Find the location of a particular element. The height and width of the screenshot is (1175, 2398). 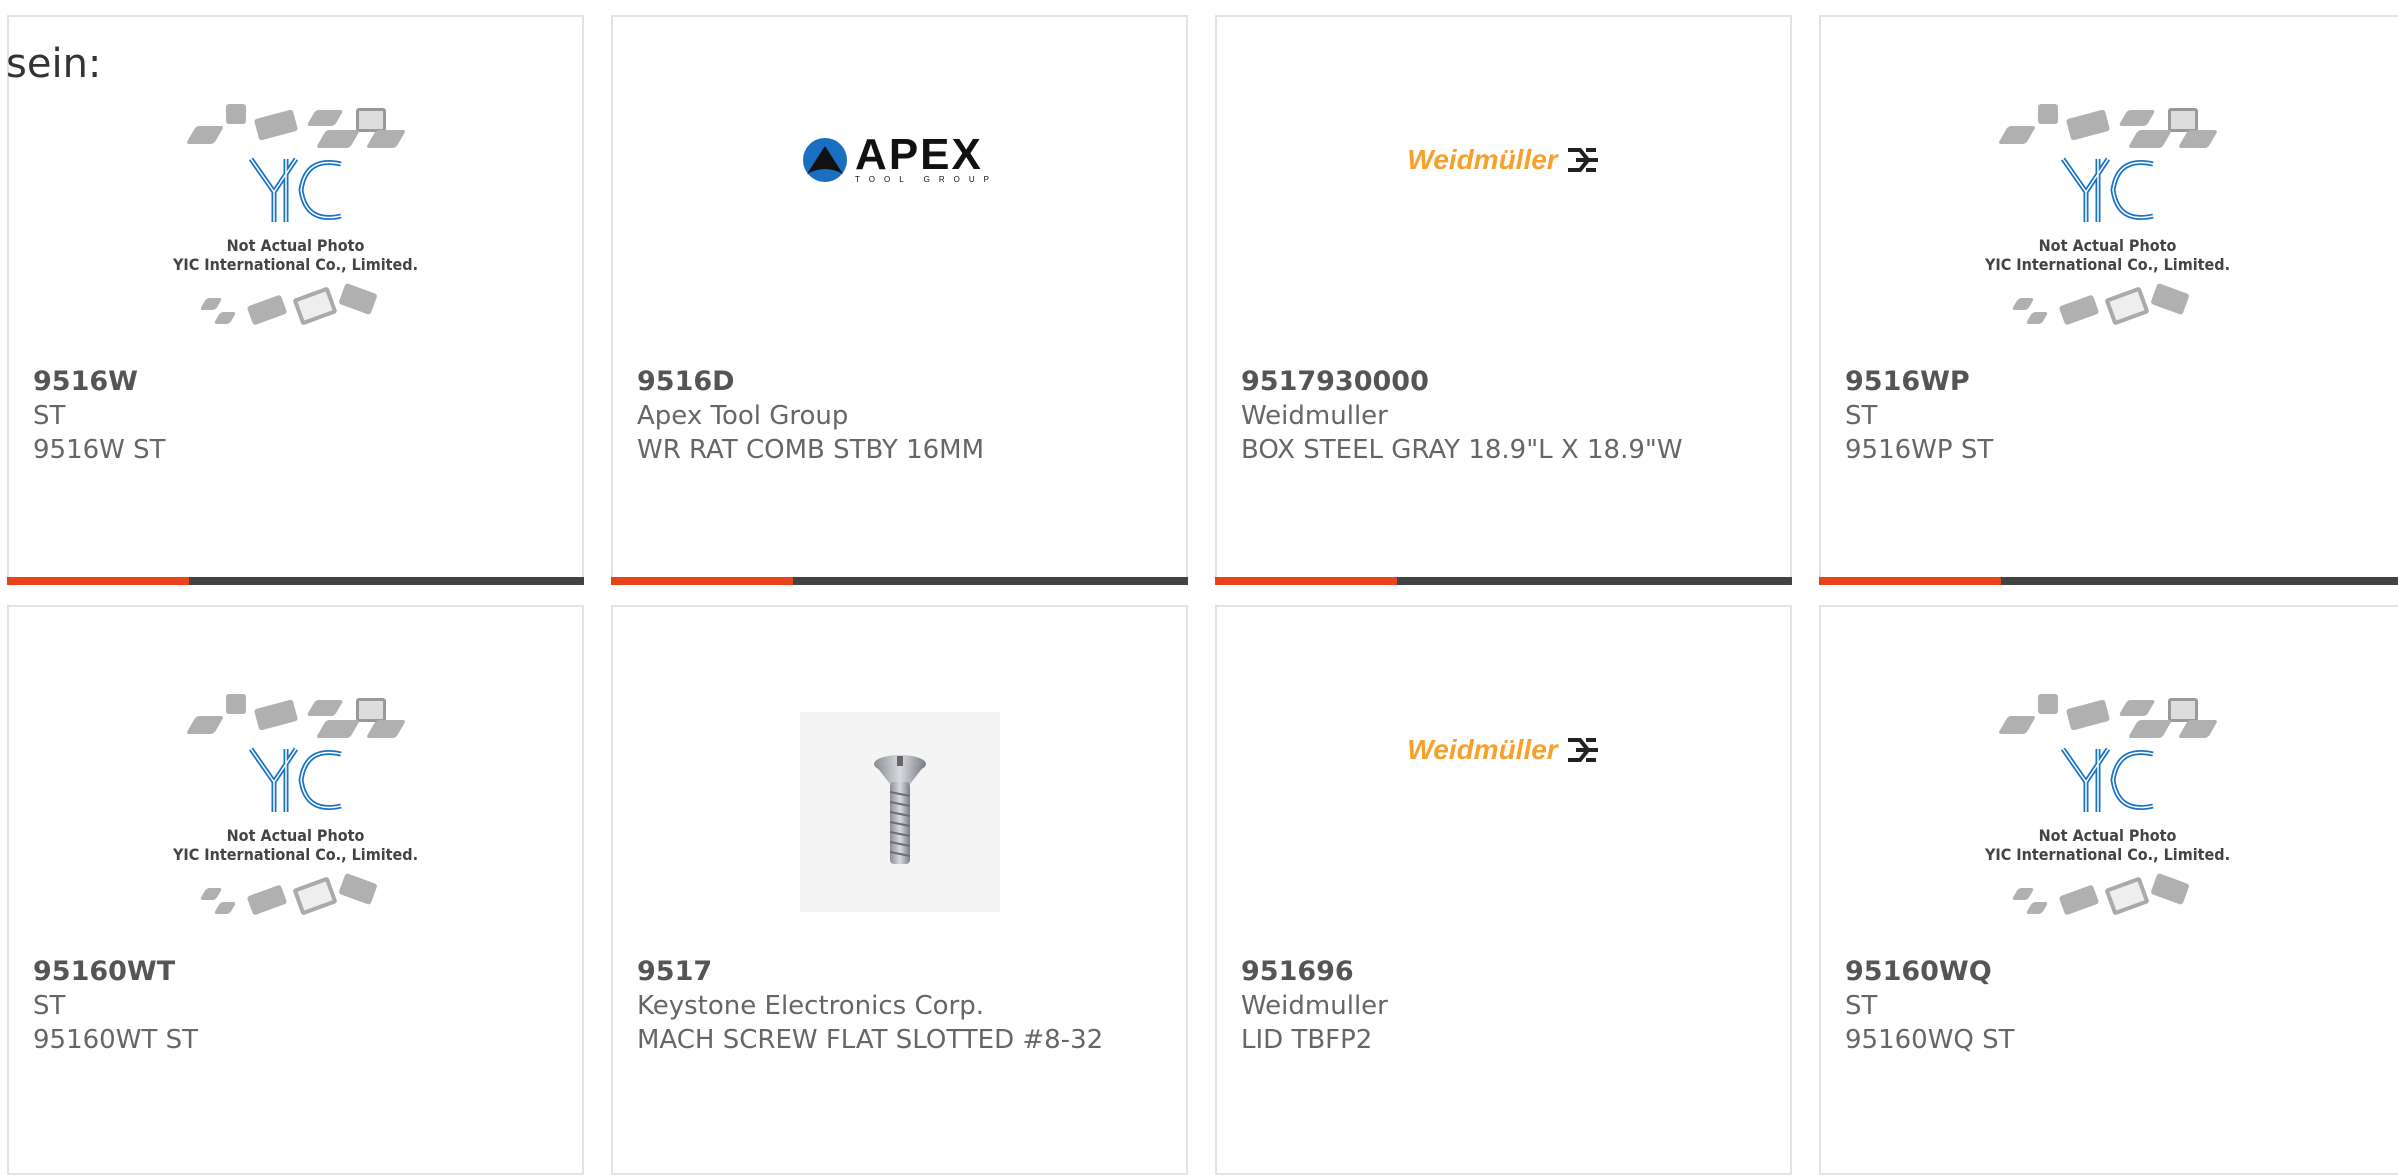

description: MACH SCREW FLAT SLOTTED #8-32 is located at coordinates (870, 1040).